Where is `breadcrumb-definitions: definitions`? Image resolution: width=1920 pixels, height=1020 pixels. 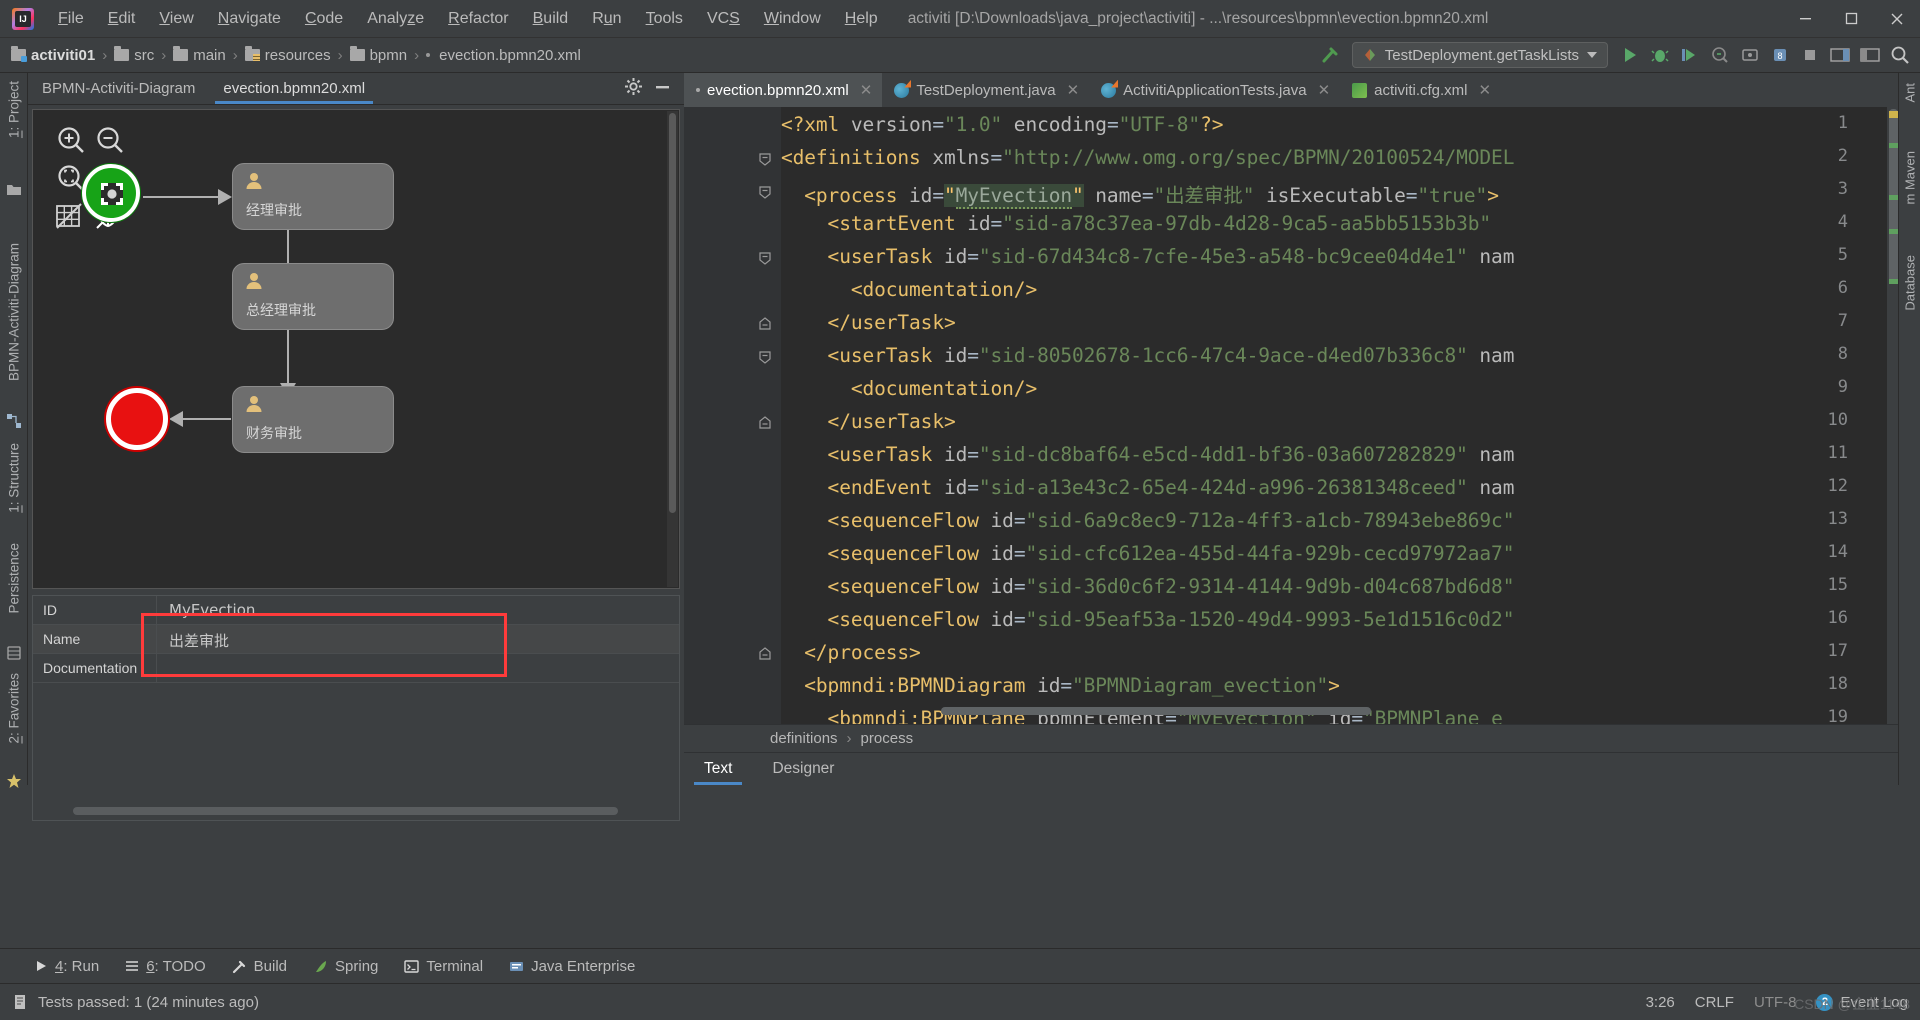 breadcrumb-definitions: definitions is located at coordinates (804, 738).